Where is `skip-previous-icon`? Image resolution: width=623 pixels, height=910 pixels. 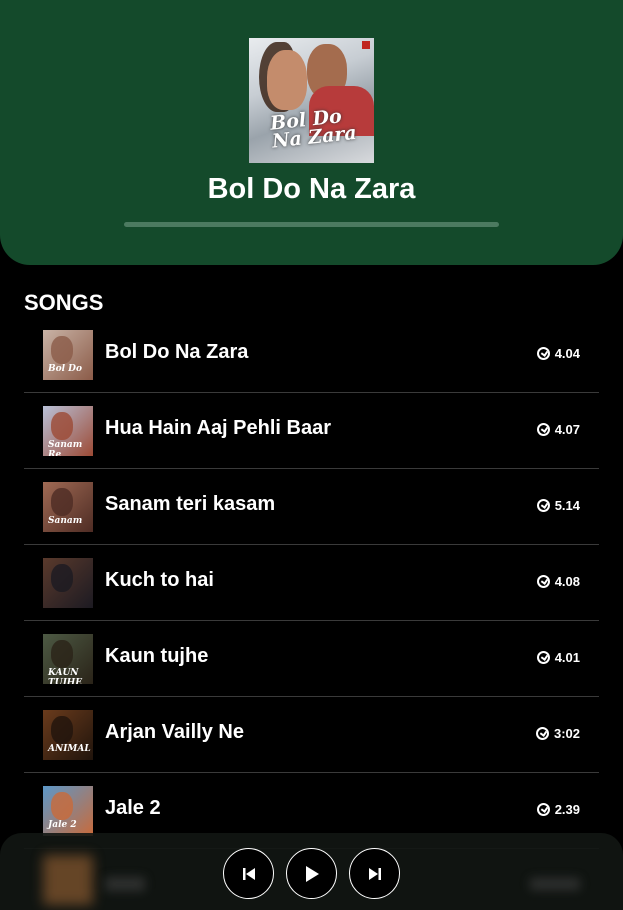
skip-previous-icon is located at coordinates (249, 874).